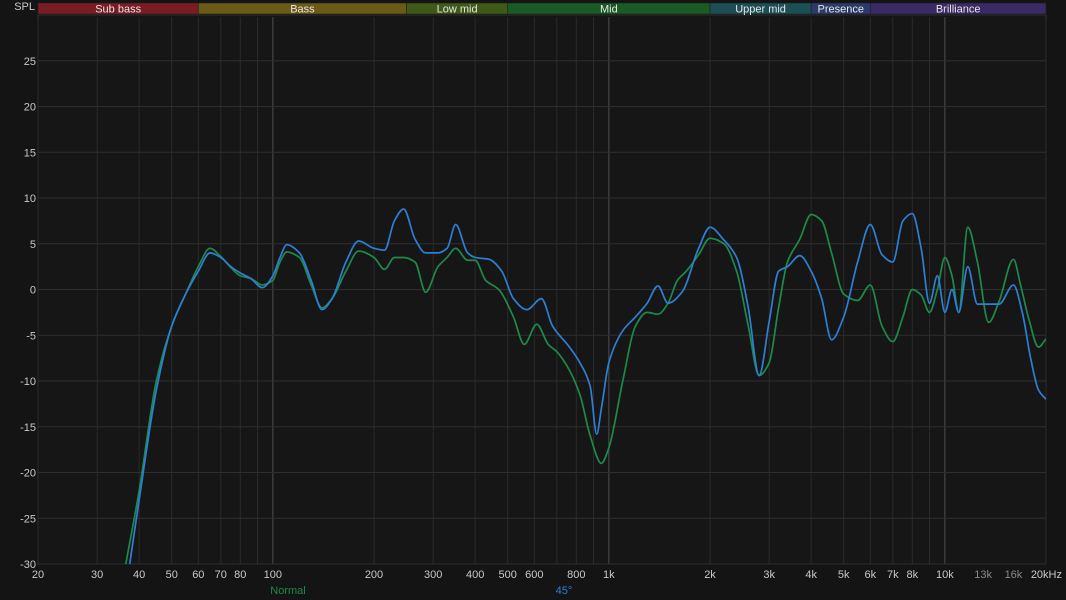 This screenshot has height=600, width=1066. Describe the element at coordinates (198, 575) in the screenshot. I see `x-tick-label: 60` at that location.